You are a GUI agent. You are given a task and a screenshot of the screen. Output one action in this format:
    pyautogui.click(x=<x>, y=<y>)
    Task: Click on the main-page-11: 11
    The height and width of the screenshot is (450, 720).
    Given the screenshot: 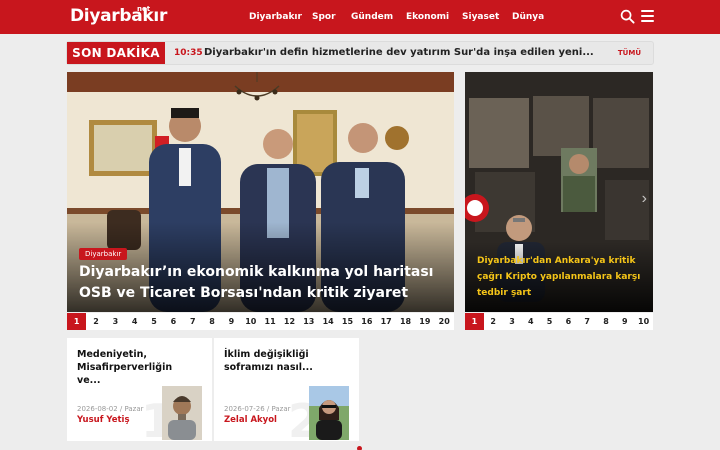 What is the action you would take?
    pyautogui.click(x=269, y=321)
    